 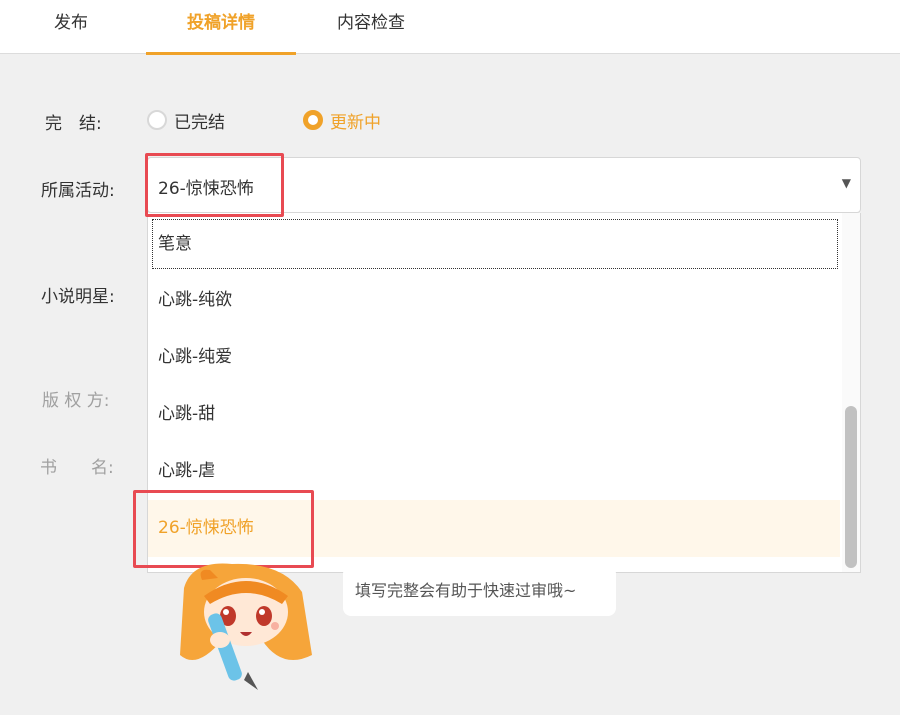 What do you see at coordinates (221, 53) in the screenshot?
I see `active-tab-indicator` at bounding box center [221, 53].